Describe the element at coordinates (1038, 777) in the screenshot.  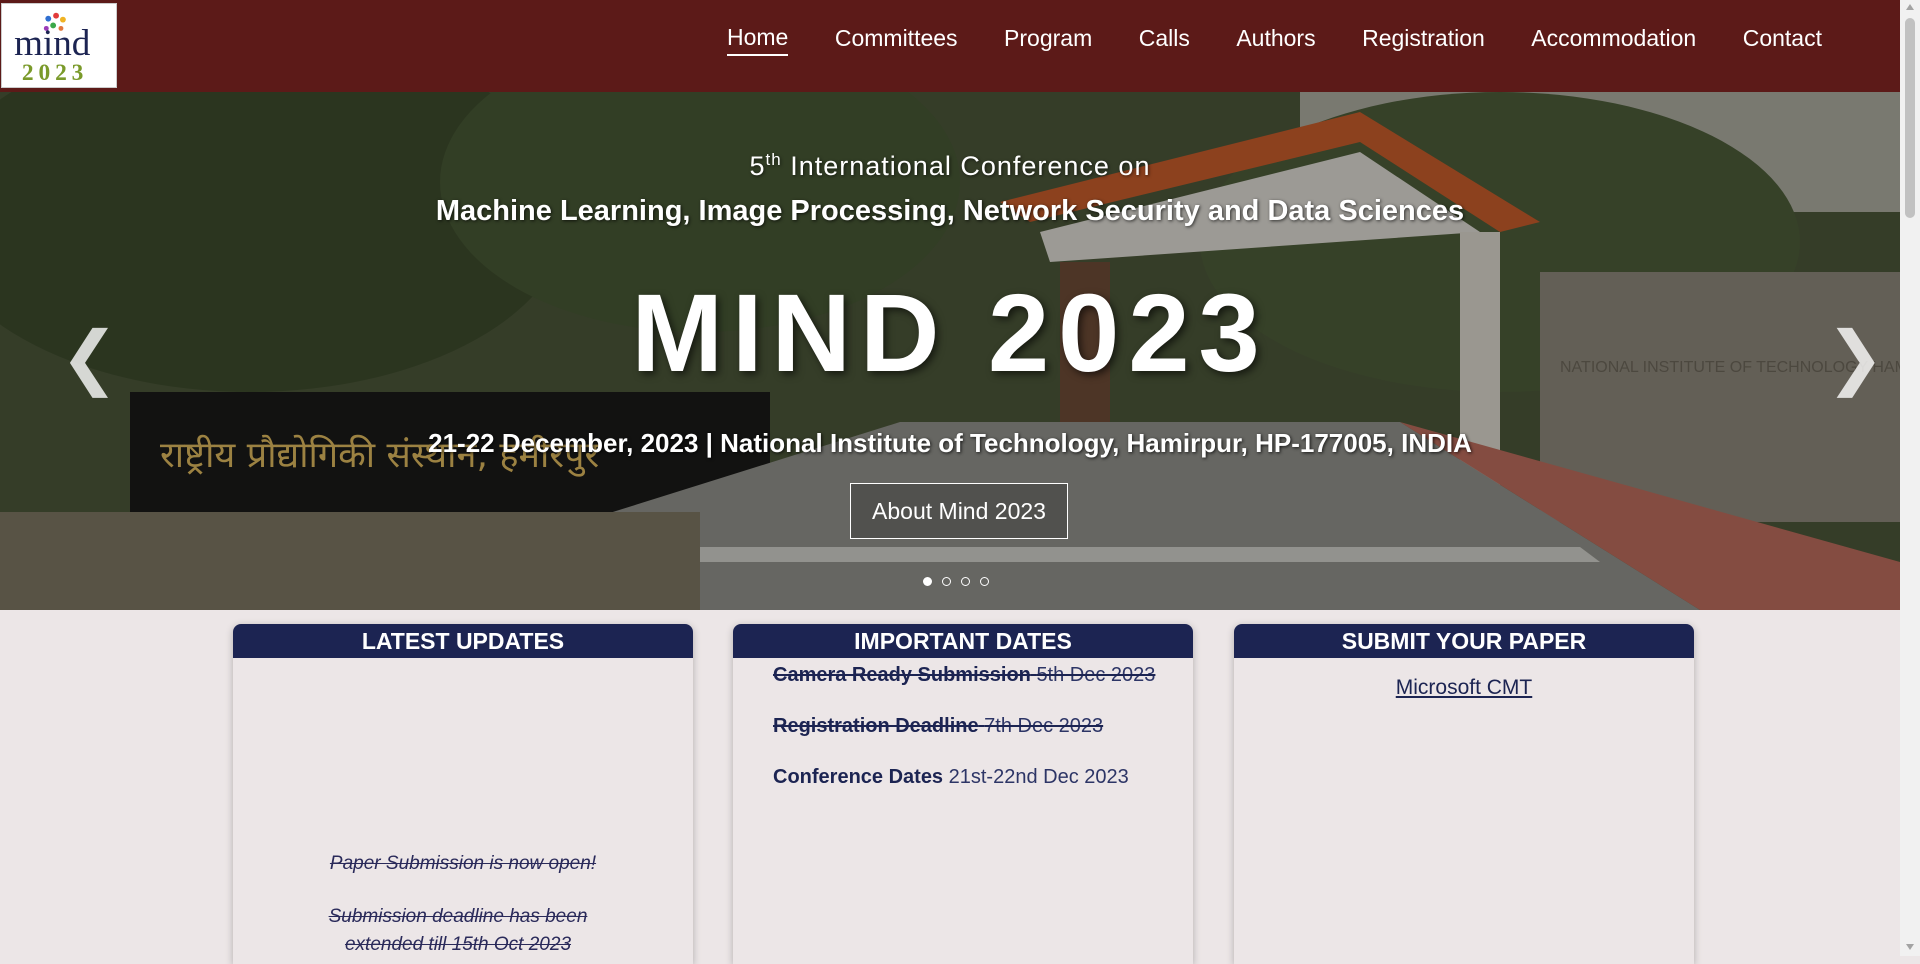
I see `date-value: 21st-22nd Dec 2023` at that location.